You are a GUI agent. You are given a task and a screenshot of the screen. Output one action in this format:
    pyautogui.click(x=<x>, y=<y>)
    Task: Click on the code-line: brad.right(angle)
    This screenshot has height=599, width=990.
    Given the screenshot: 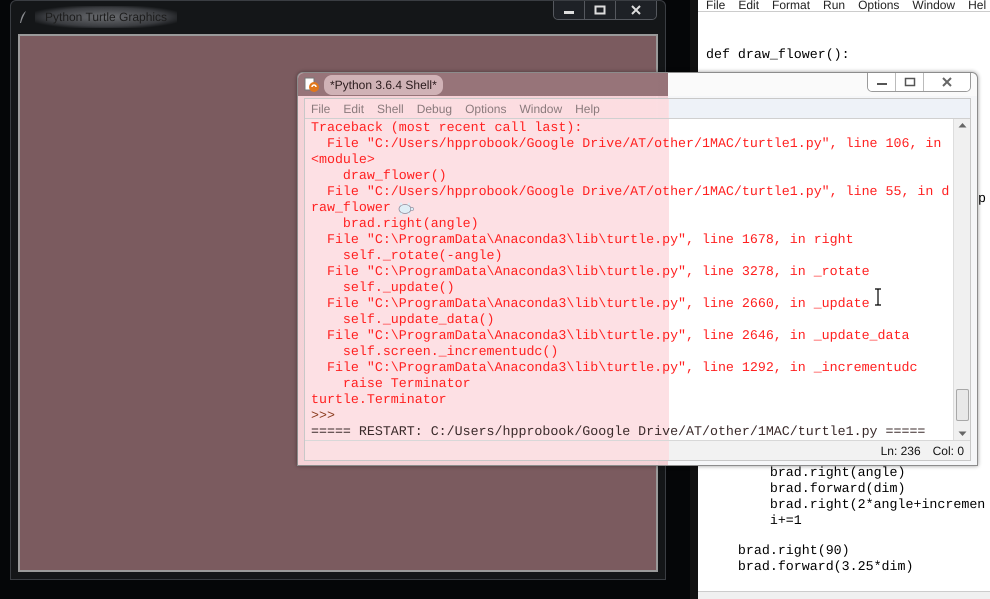 What is the action you would take?
    pyautogui.click(x=837, y=473)
    